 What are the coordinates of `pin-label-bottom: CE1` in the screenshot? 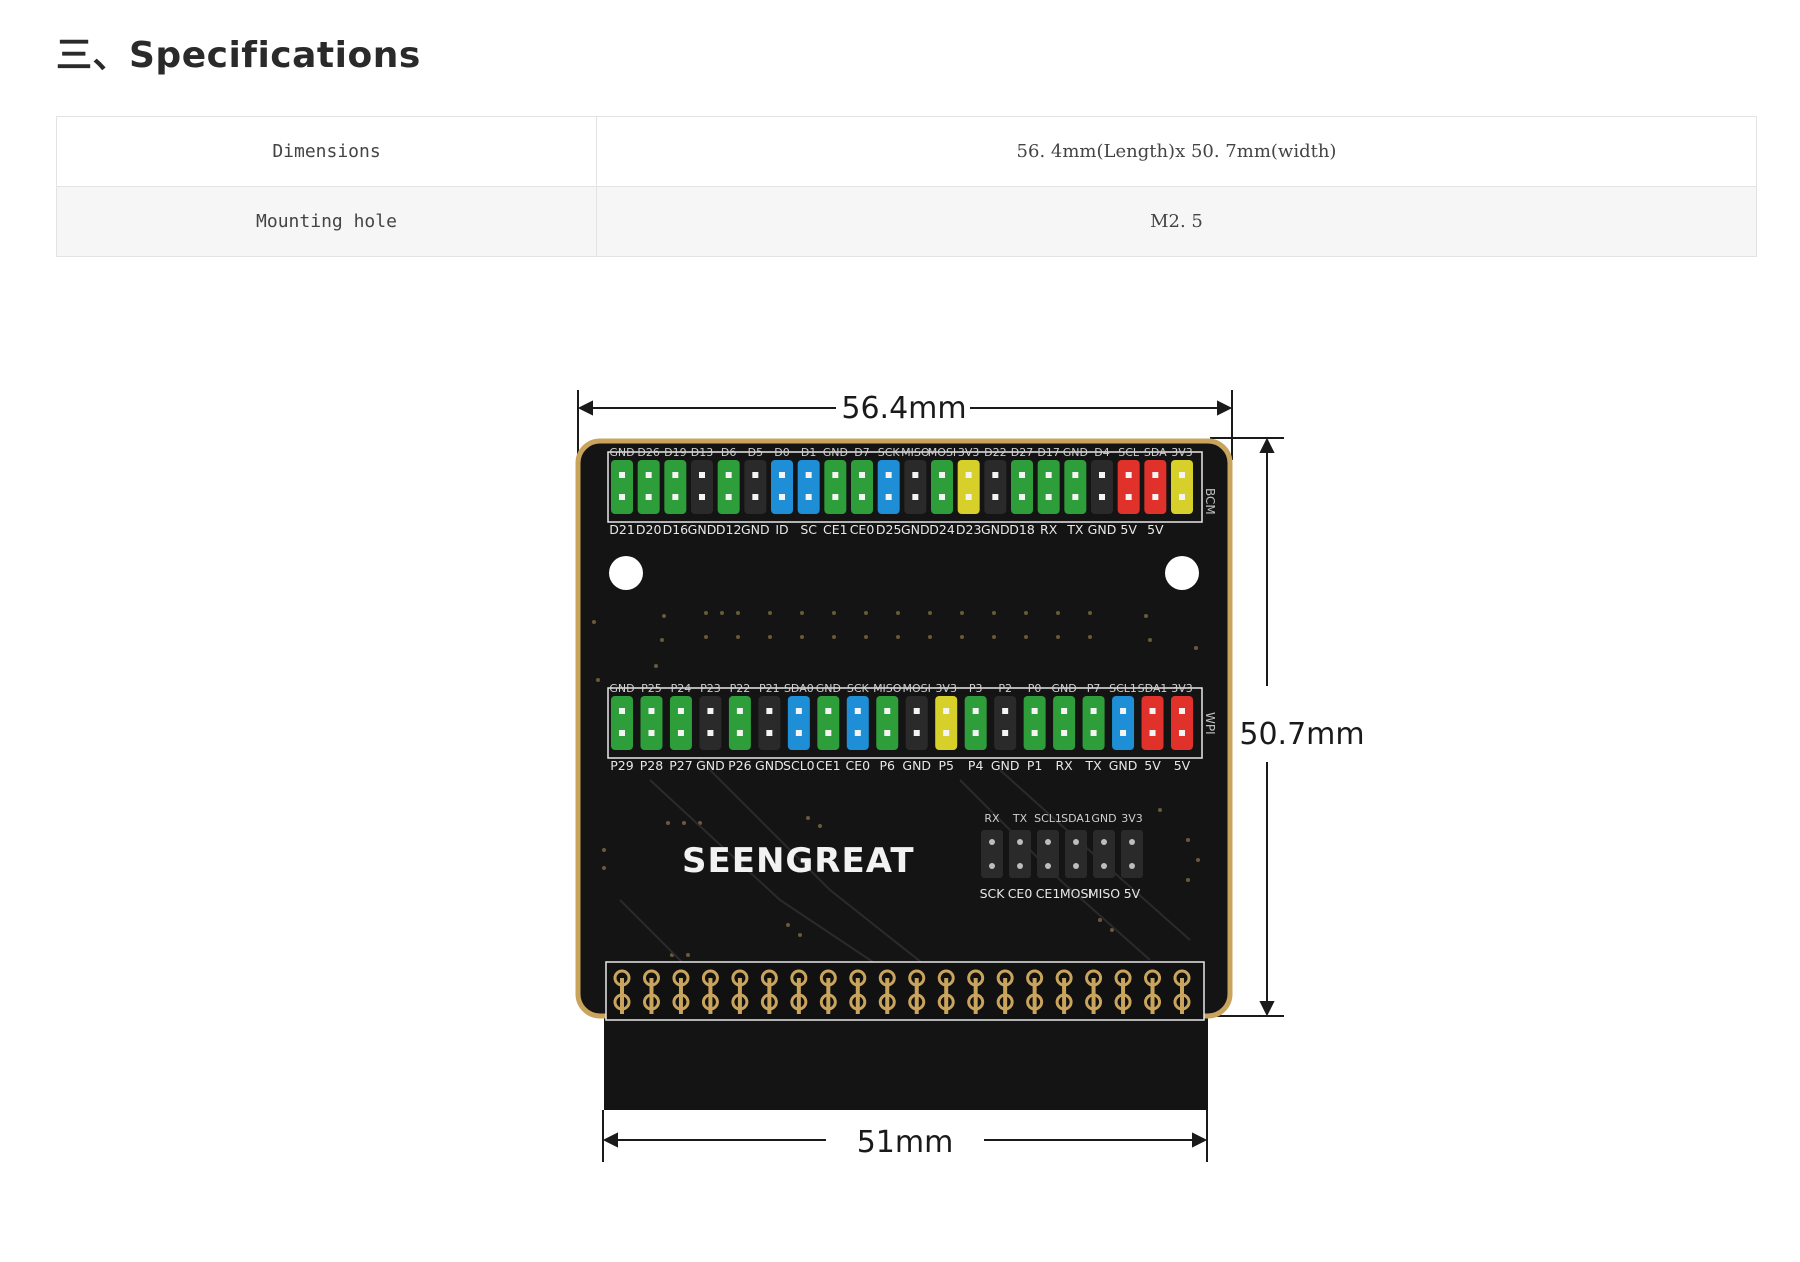 It's located at (1048, 893).